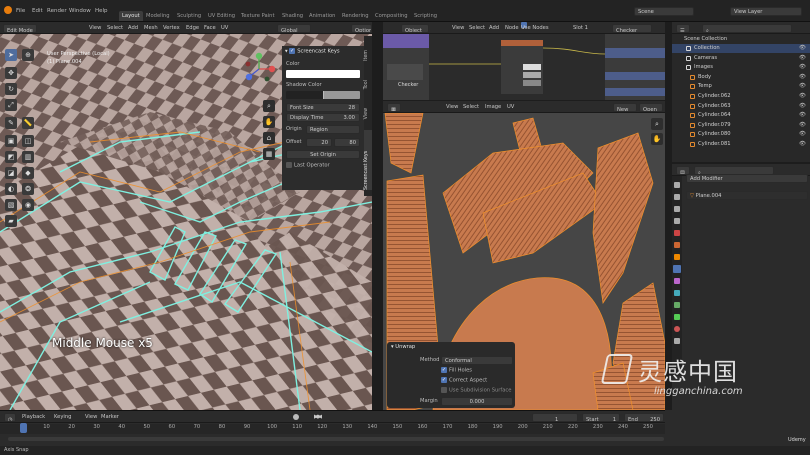 Image resolution: width=810 pixels, height=455 pixels. Describe the element at coordinates (368, 113) in the screenshot. I see `tab-view: View` at that location.